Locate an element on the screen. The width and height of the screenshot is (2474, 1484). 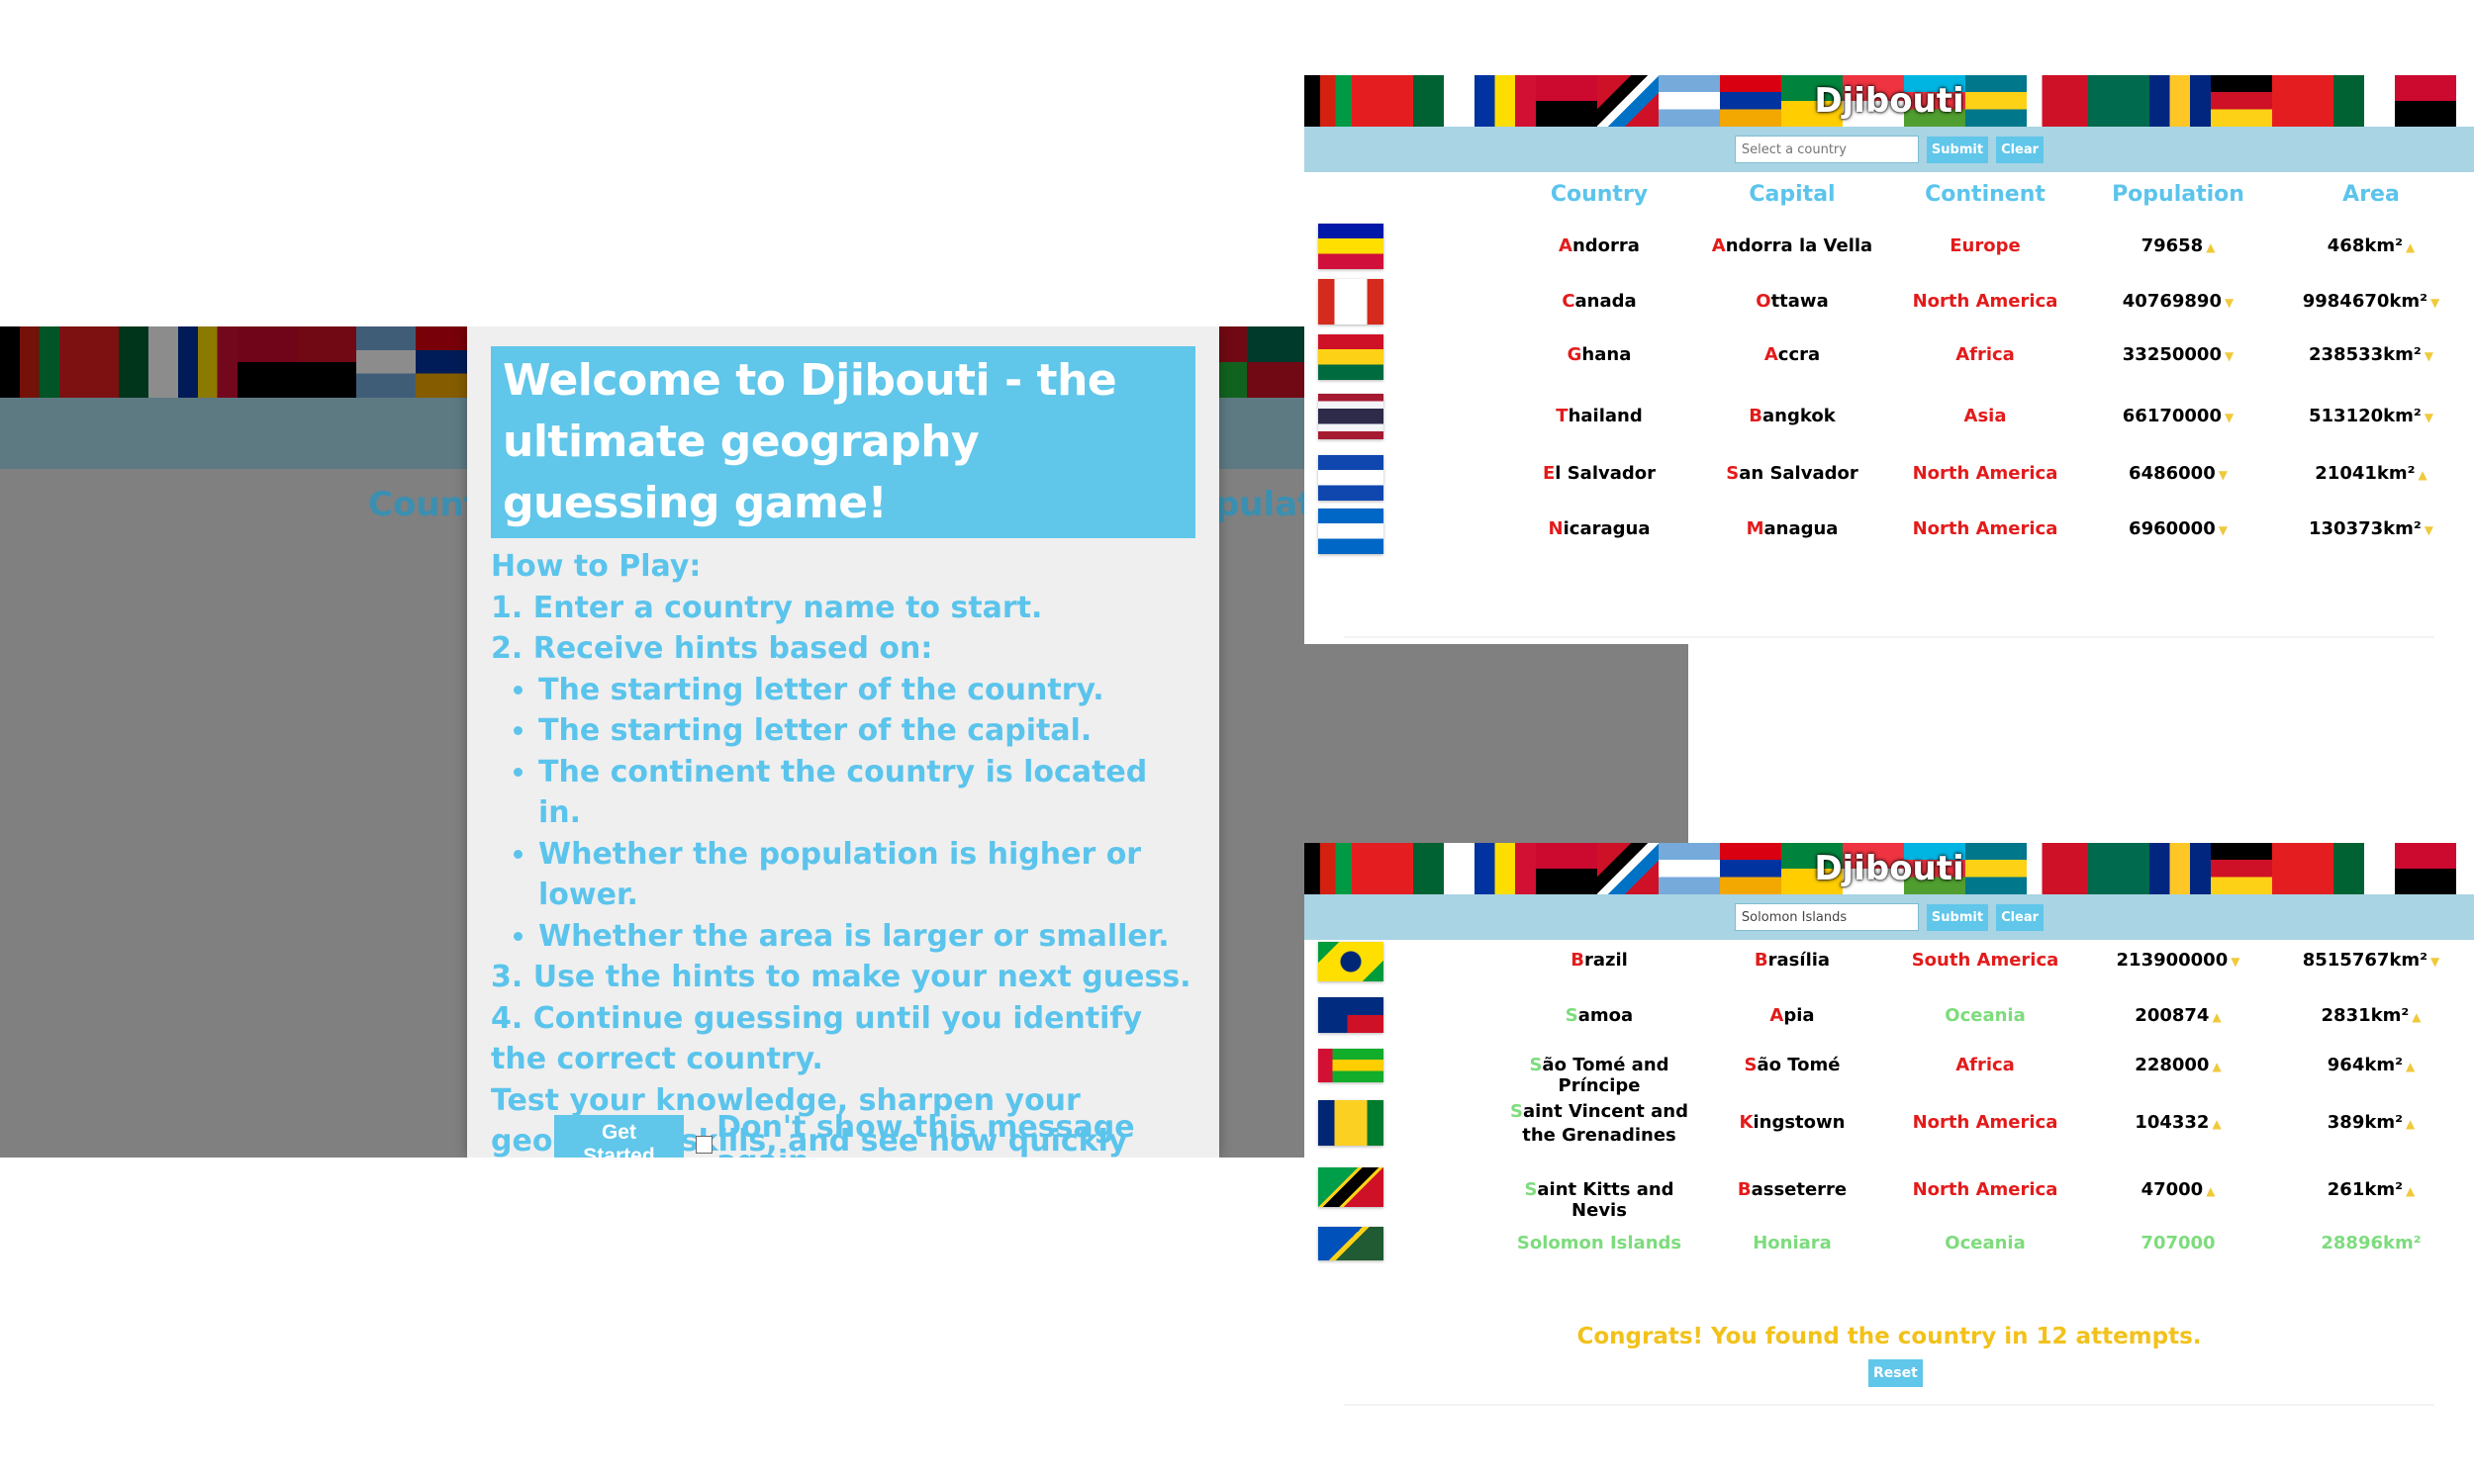
get-started-button: Get Started is located at coordinates (619, 1136).